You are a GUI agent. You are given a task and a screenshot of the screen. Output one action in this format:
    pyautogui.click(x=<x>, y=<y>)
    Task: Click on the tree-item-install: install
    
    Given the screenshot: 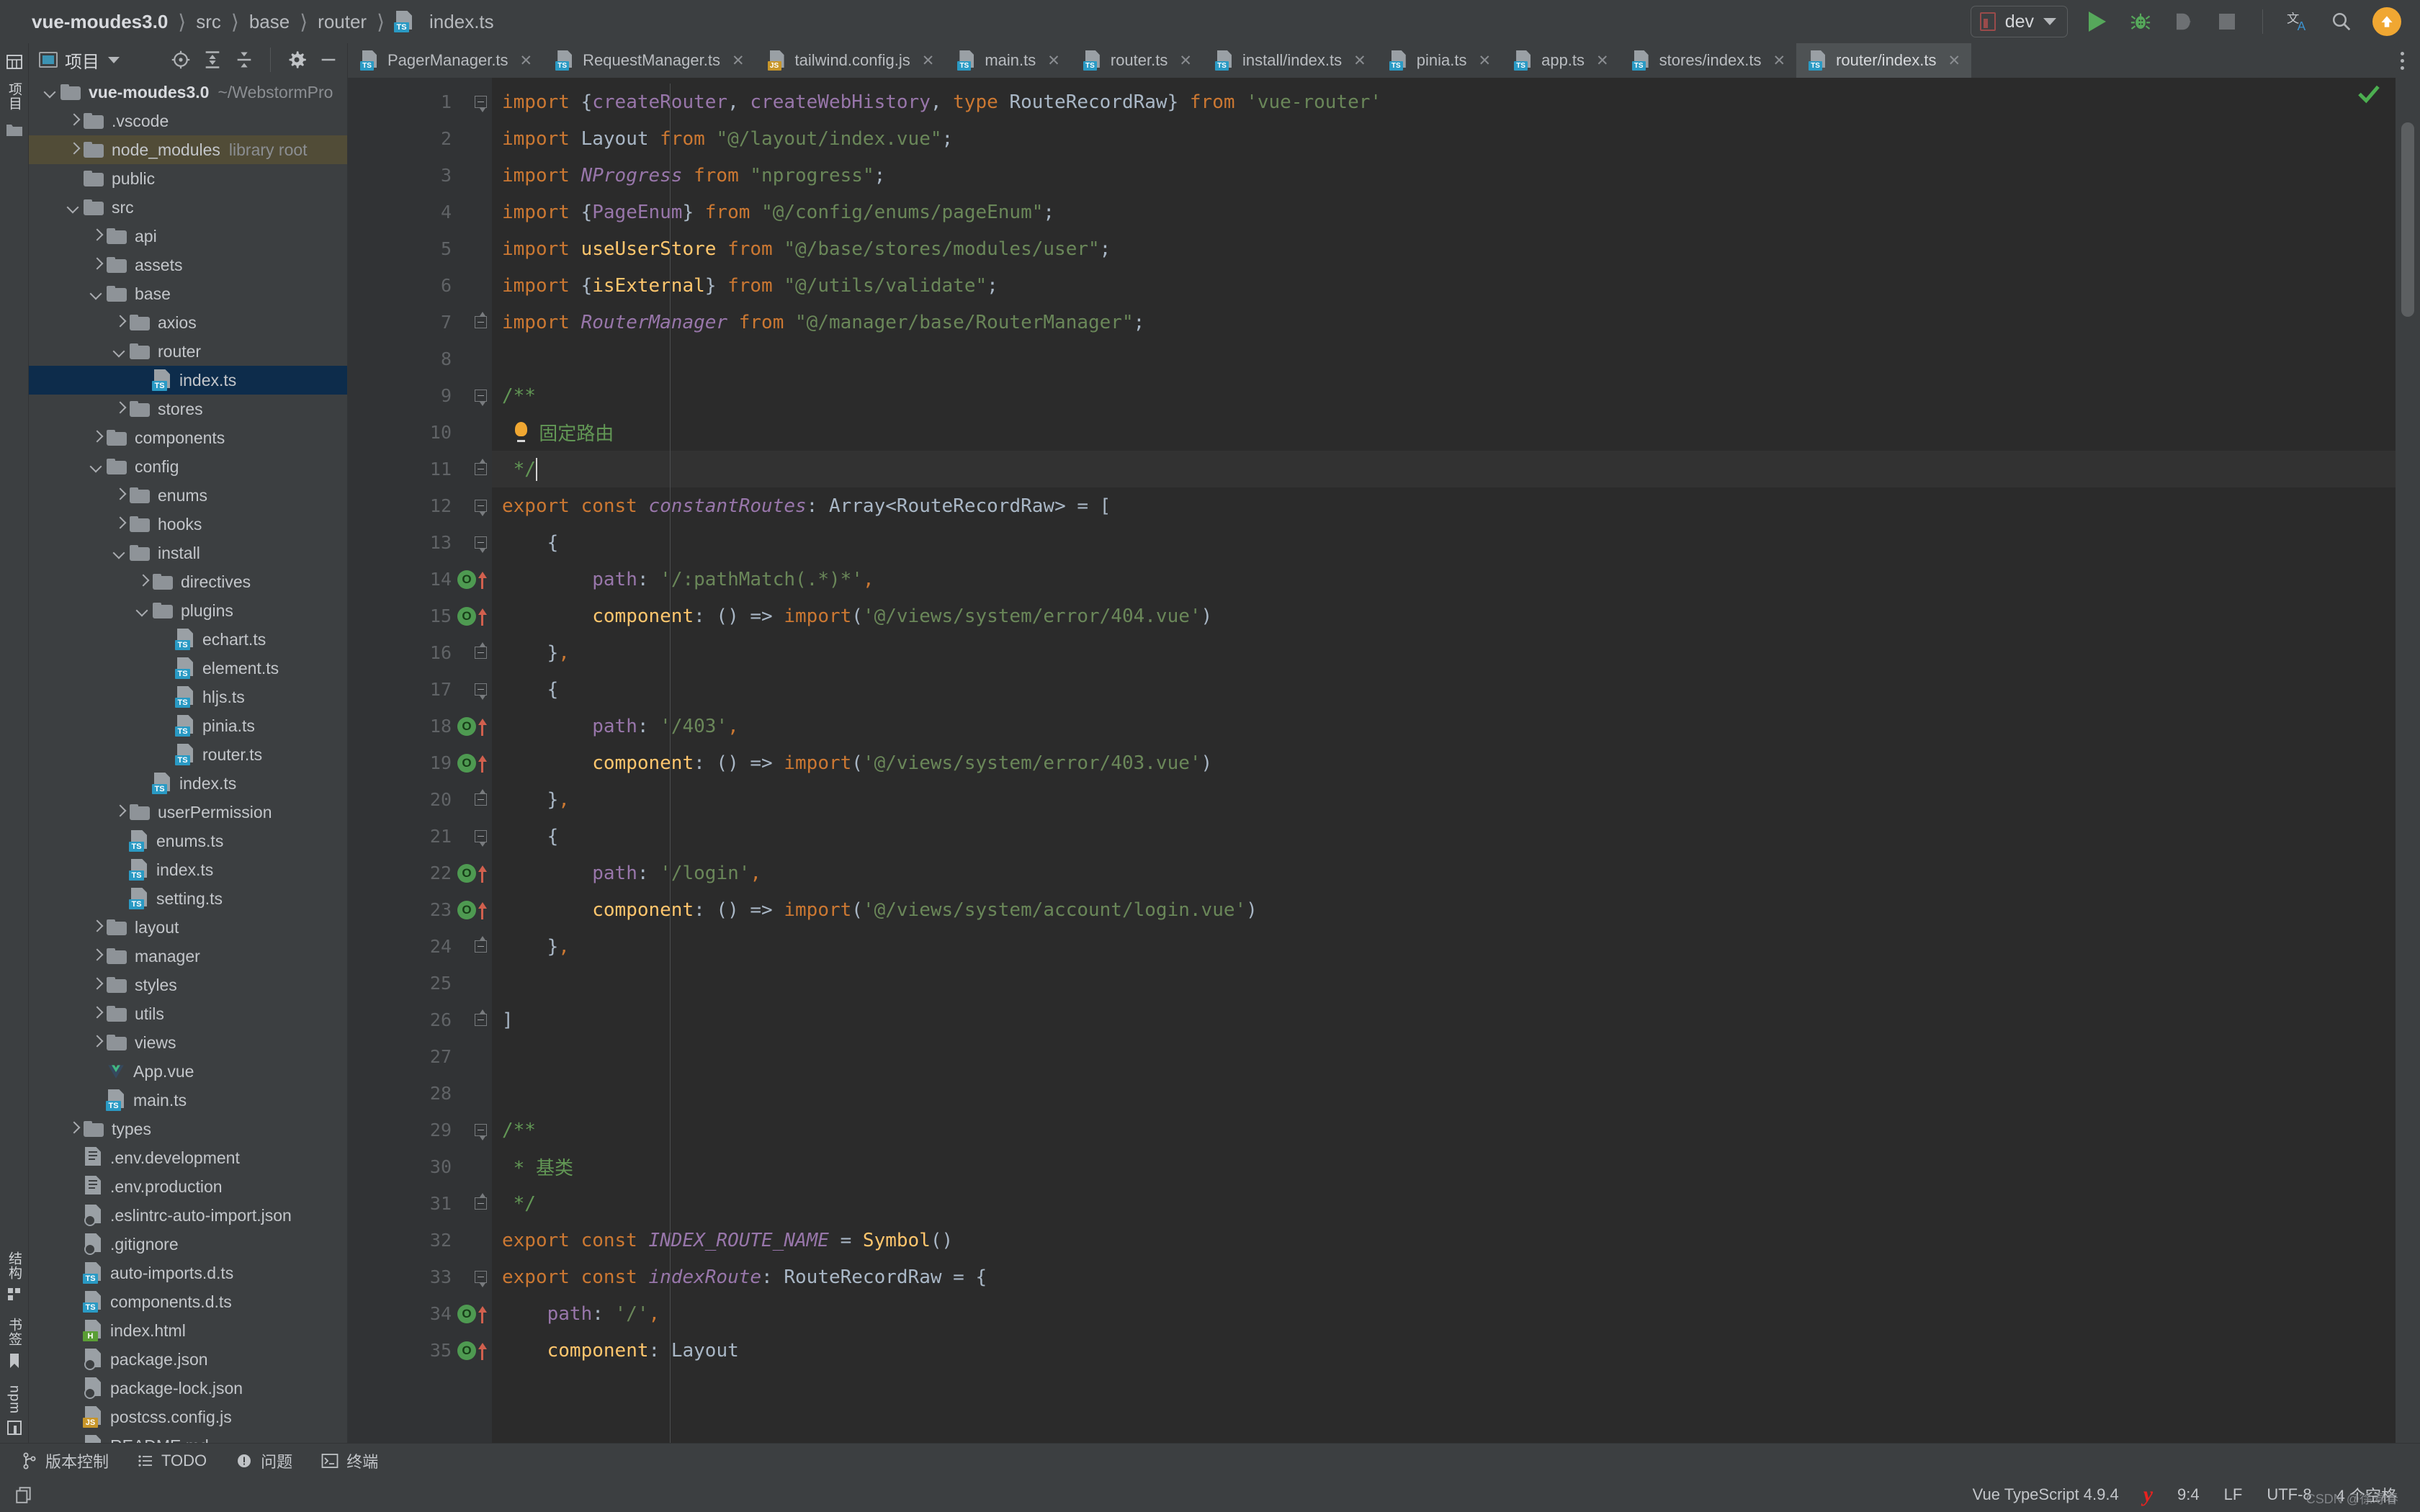 What is the action you would take?
    pyautogui.click(x=188, y=553)
    